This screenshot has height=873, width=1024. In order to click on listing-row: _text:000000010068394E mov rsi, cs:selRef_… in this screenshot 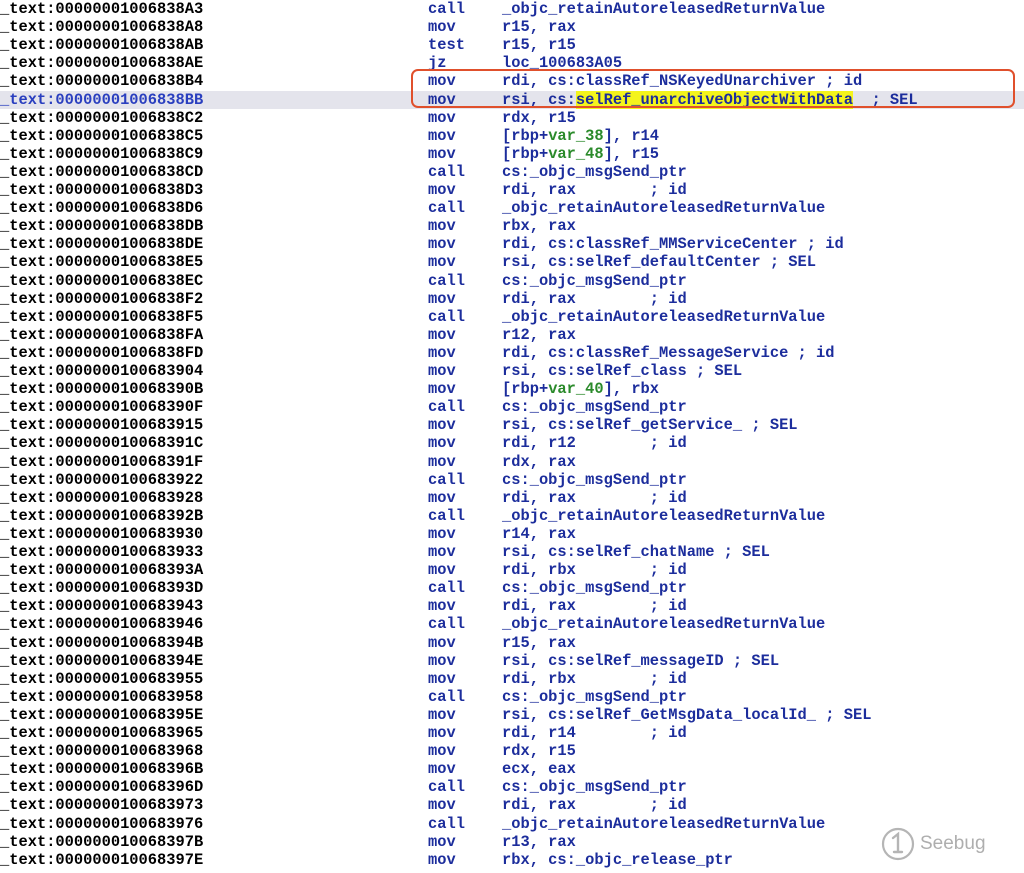, I will do `click(512, 661)`.